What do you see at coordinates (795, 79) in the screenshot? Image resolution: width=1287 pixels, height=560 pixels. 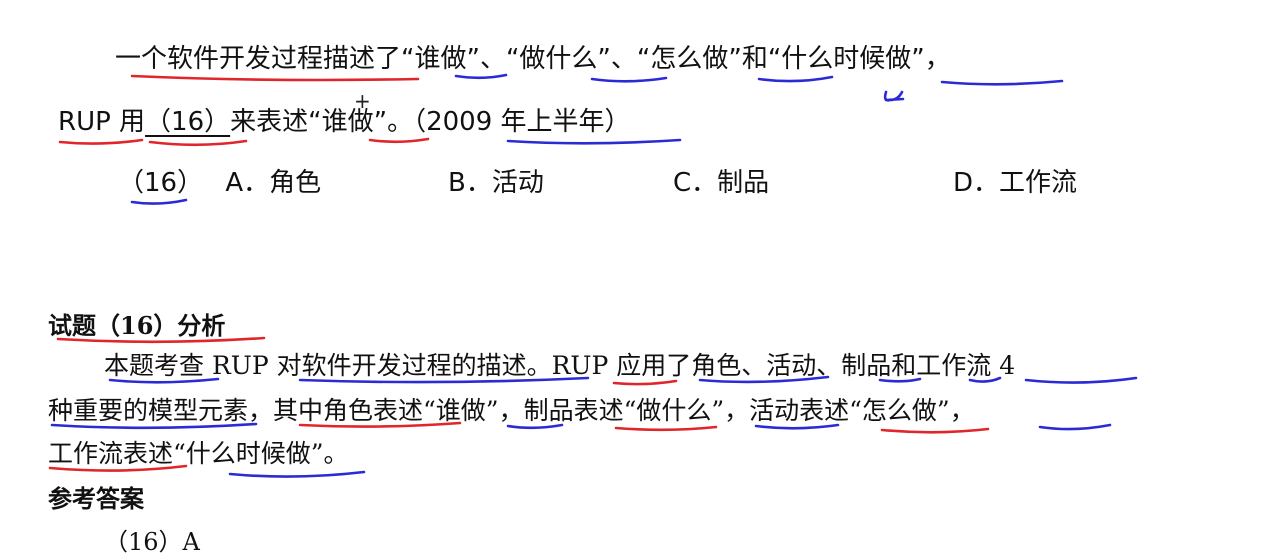 I see `blue-underline-how` at bounding box center [795, 79].